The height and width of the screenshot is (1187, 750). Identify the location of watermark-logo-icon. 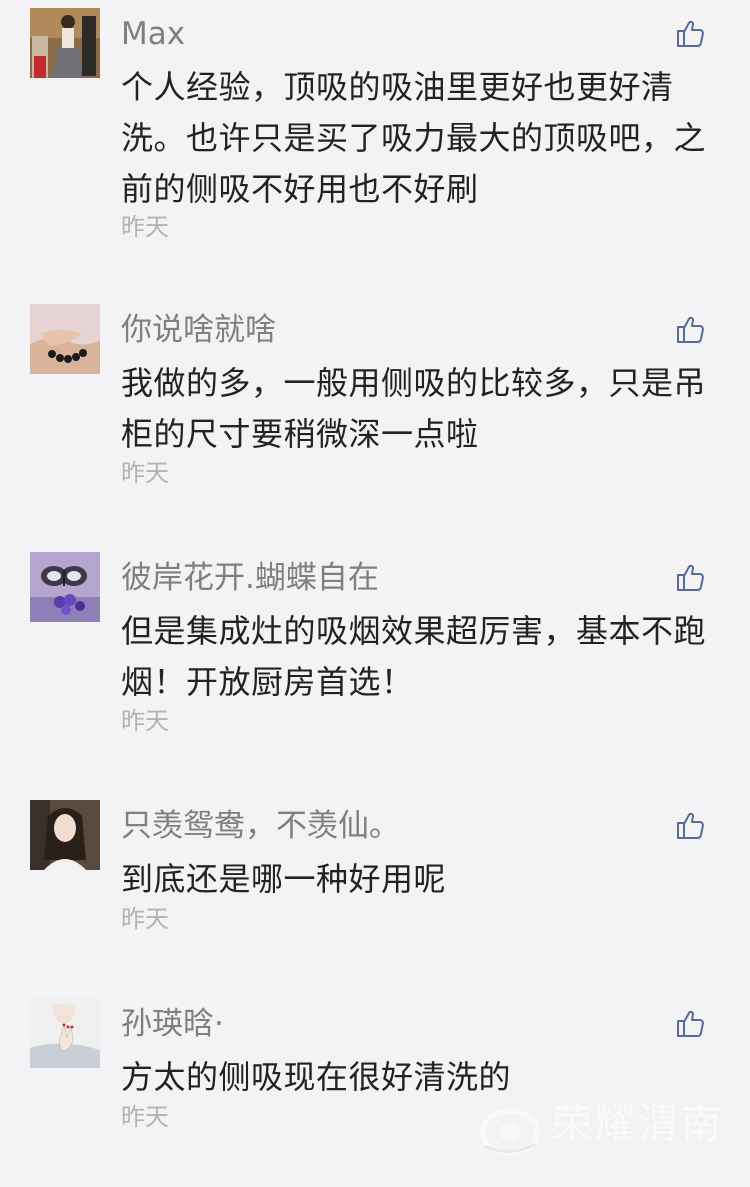
(510, 1132).